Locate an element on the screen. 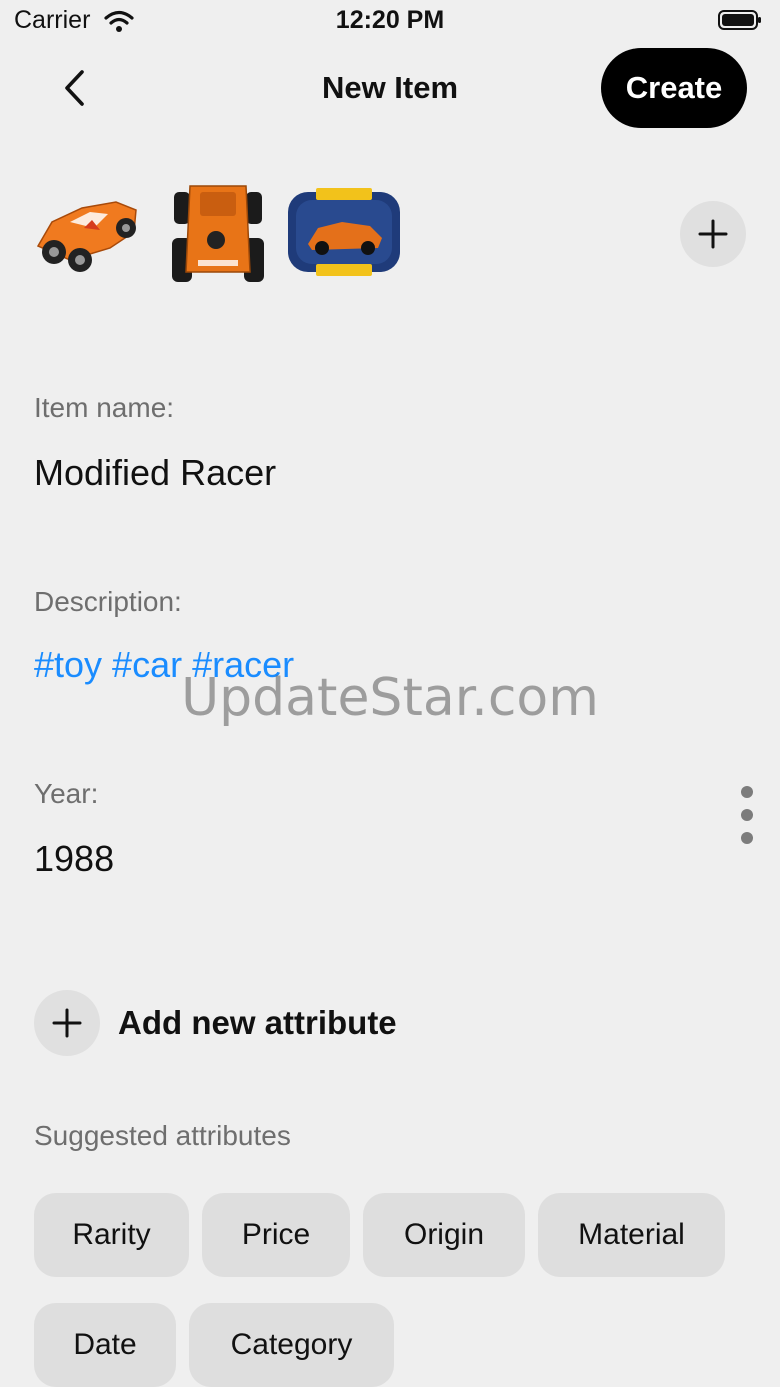 This screenshot has width=780, height=1387. chip-price: Price is located at coordinates (276, 1235).